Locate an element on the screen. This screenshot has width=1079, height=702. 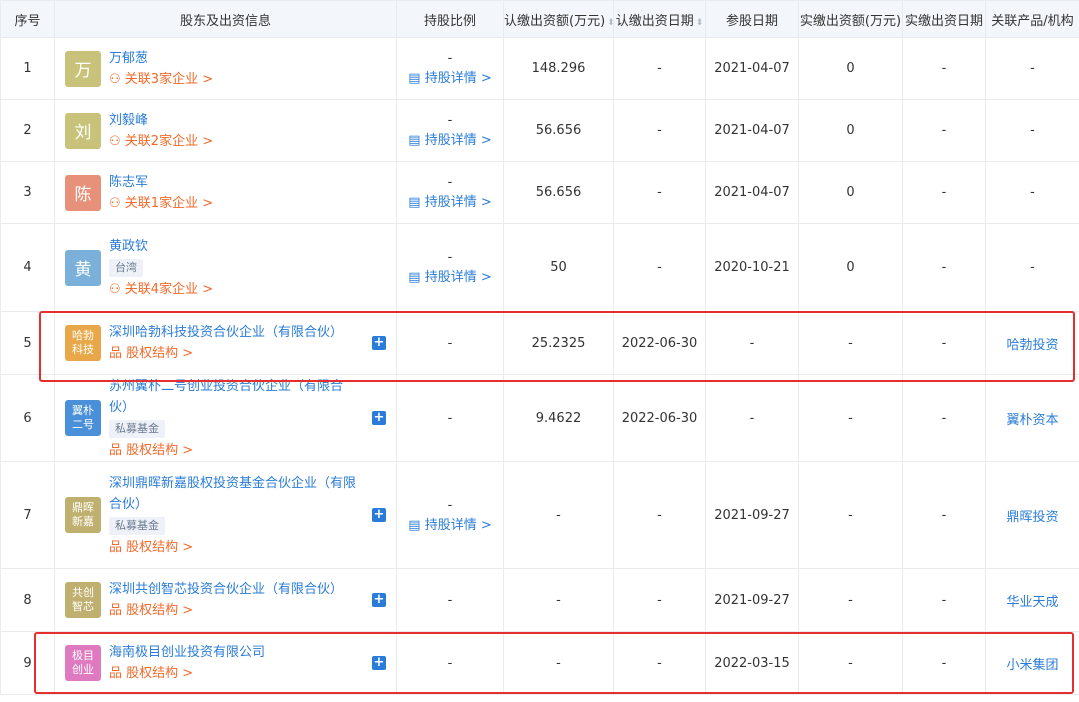
header-label: 持股比例 is located at coordinates (449, 21).